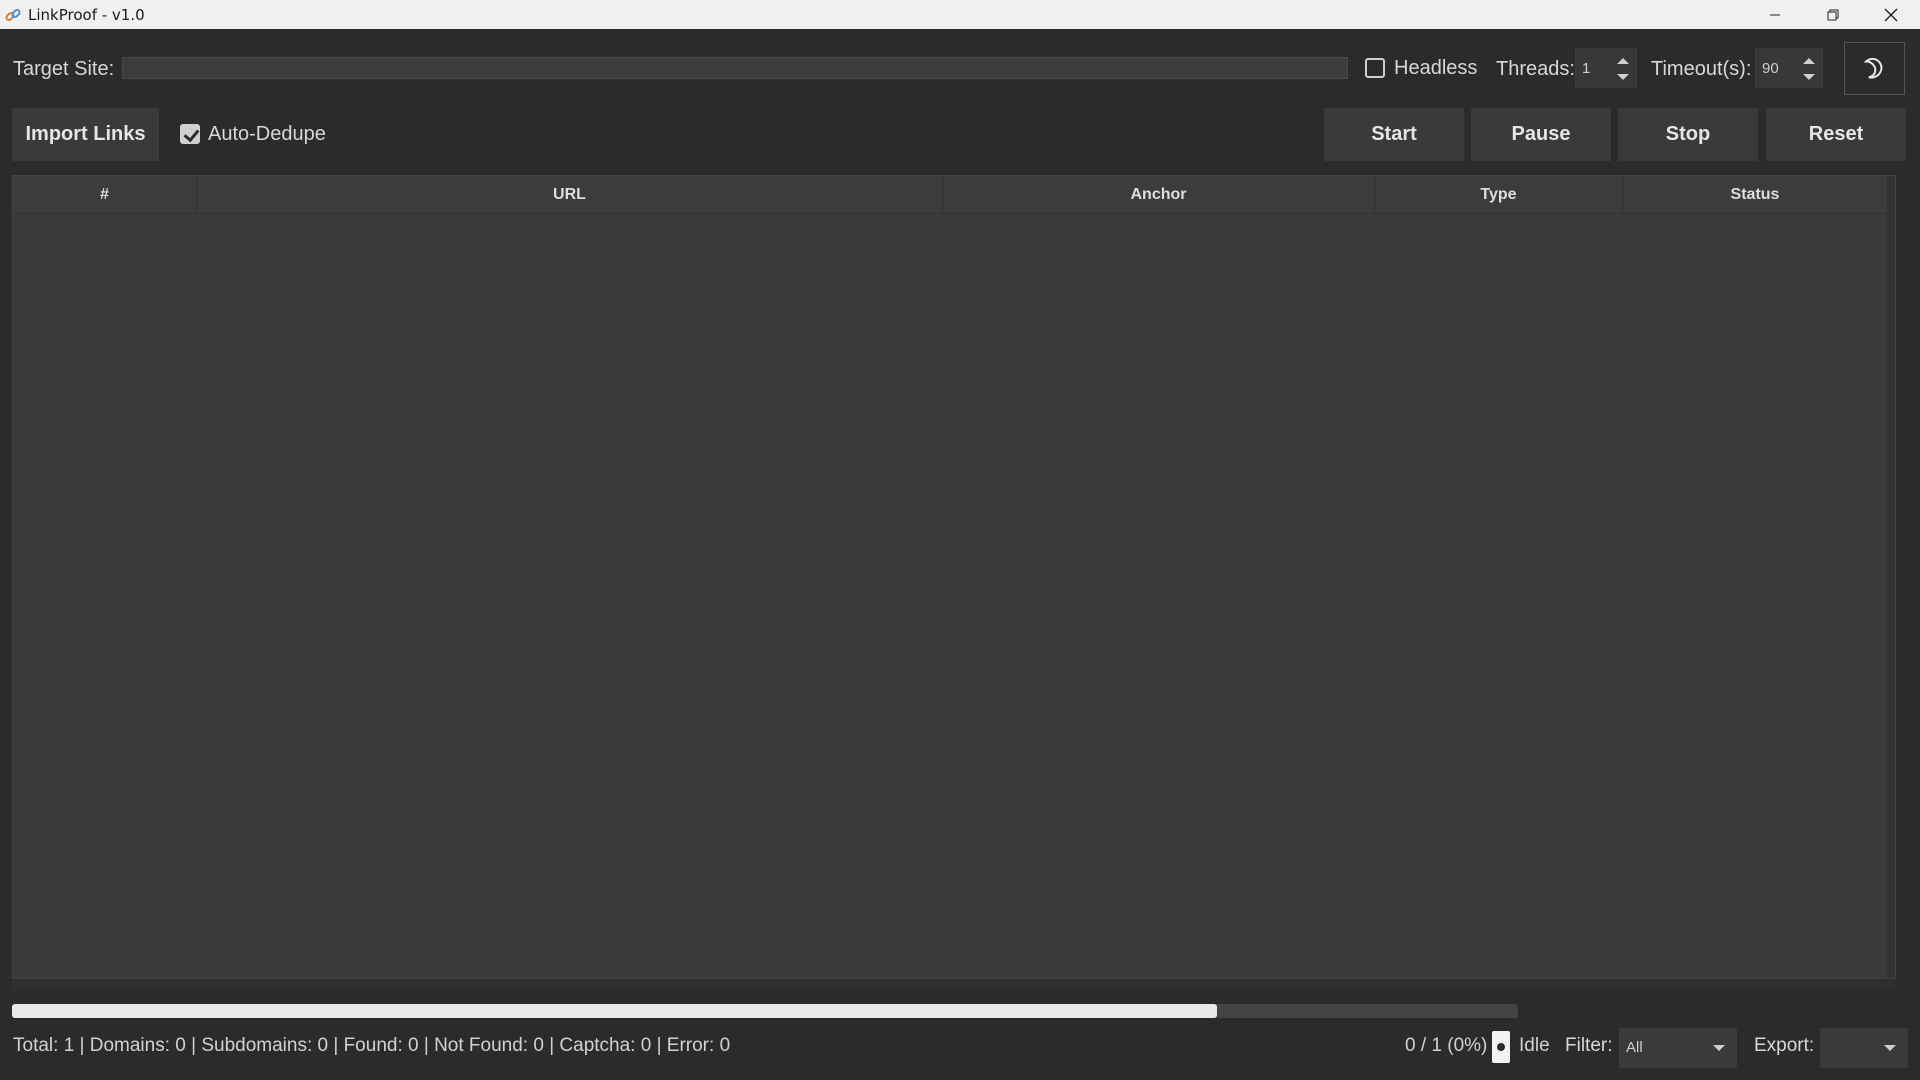  What do you see at coordinates (1755, 194) in the screenshot?
I see `column-header-status: Status` at bounding box center [1755, 194].